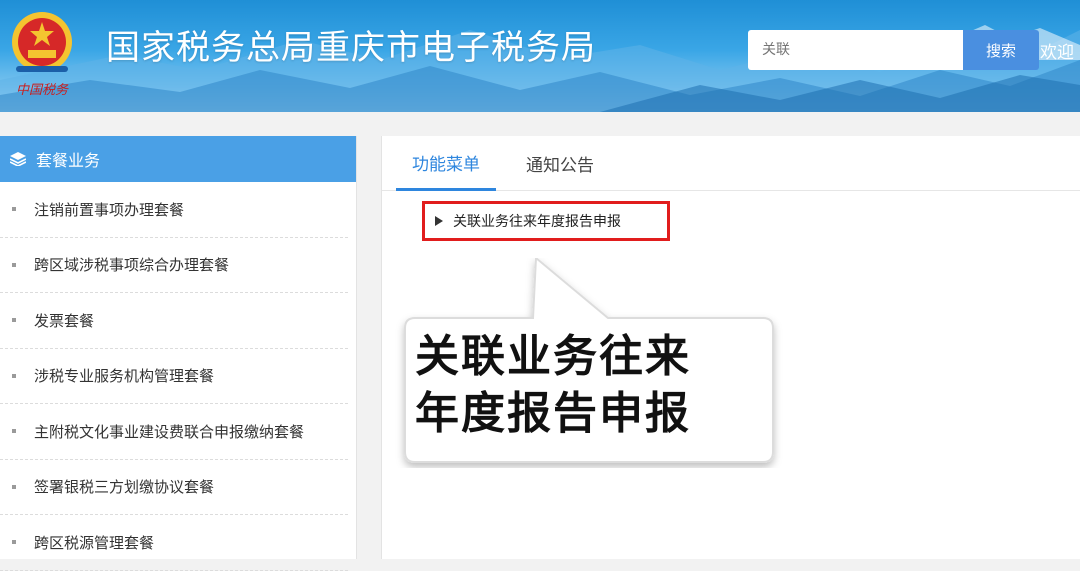  What do you see at coordinates (439, 221) in the screenshot?
I see `triangle-right-icon` at bounding box center [439, 221].